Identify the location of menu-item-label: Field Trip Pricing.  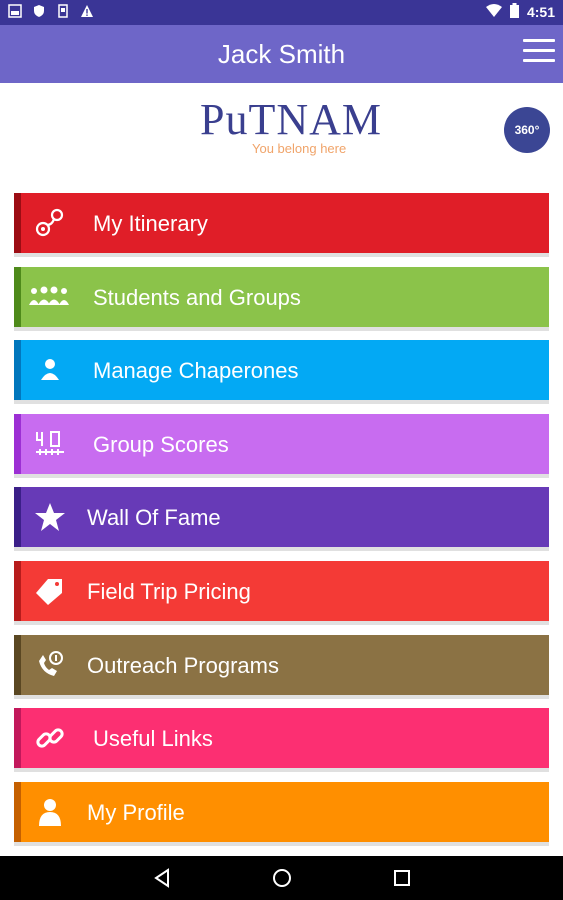
(169, 591).